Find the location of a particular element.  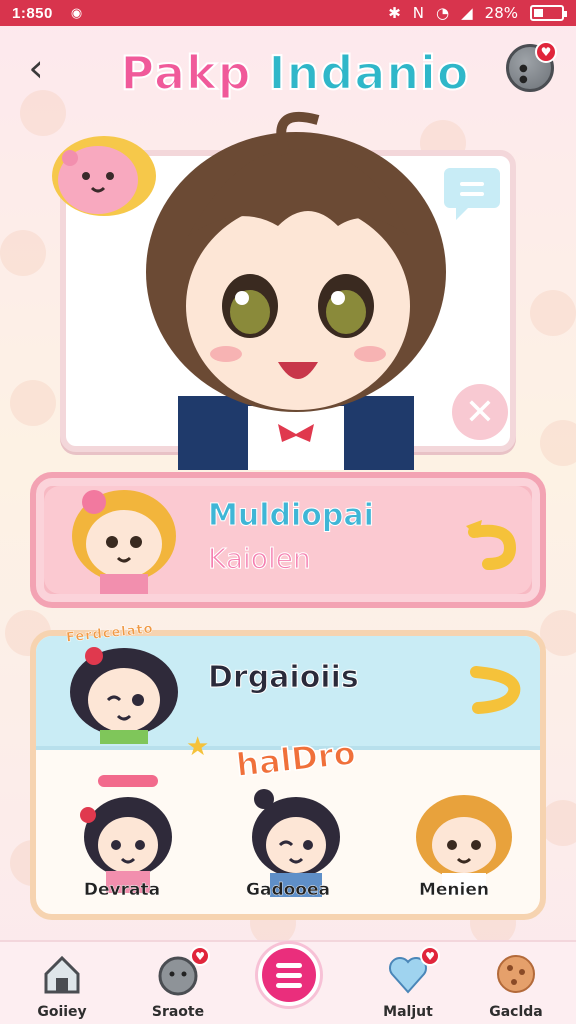

status-bar: 1:850 ◉ ✱ N ◔ ◢ 28% is located at coordinates (288, 13).